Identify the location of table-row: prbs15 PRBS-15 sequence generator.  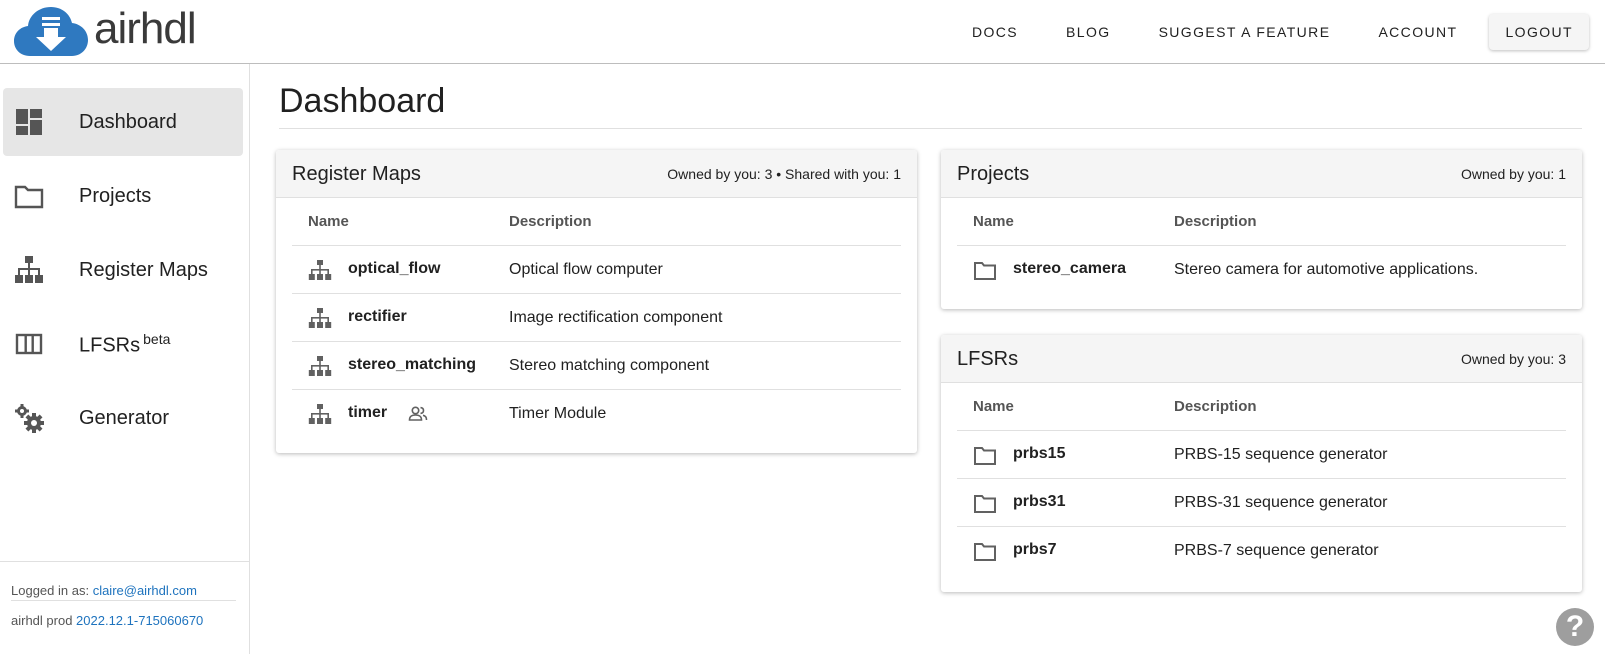
(1261, 455).